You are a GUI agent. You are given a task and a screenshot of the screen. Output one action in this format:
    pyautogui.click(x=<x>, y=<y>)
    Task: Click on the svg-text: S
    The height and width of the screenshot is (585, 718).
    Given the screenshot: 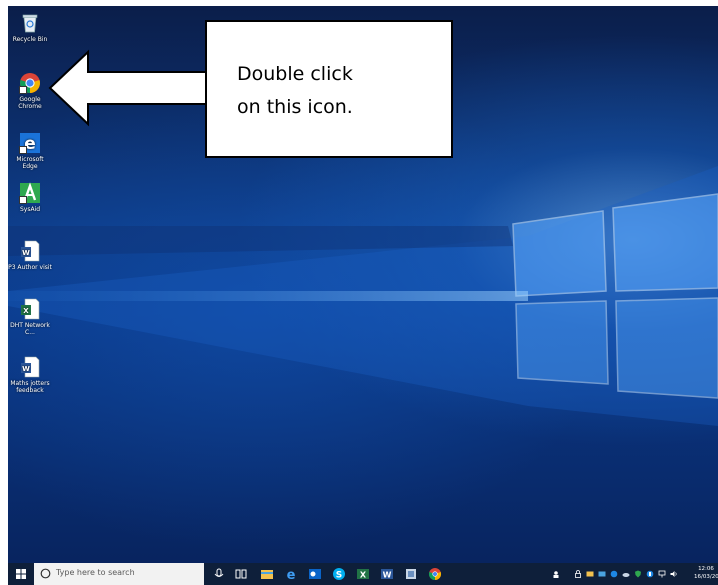 What is the action you would take?
    pyautogui.click(x=339, y=576)
    